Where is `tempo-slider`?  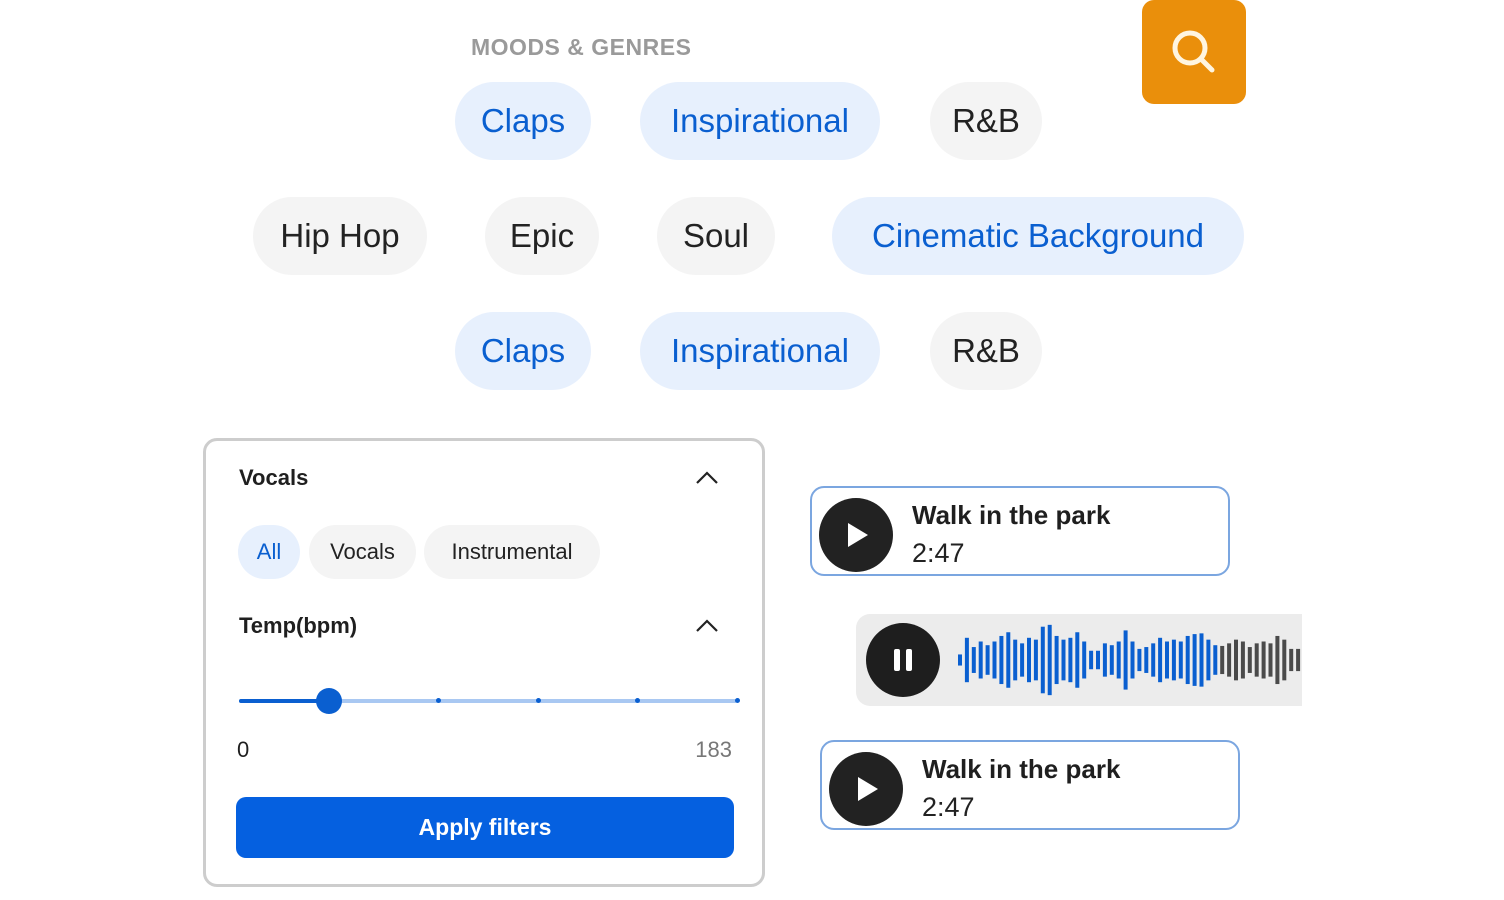 tempo-slider is located at coordinates (489, 701).